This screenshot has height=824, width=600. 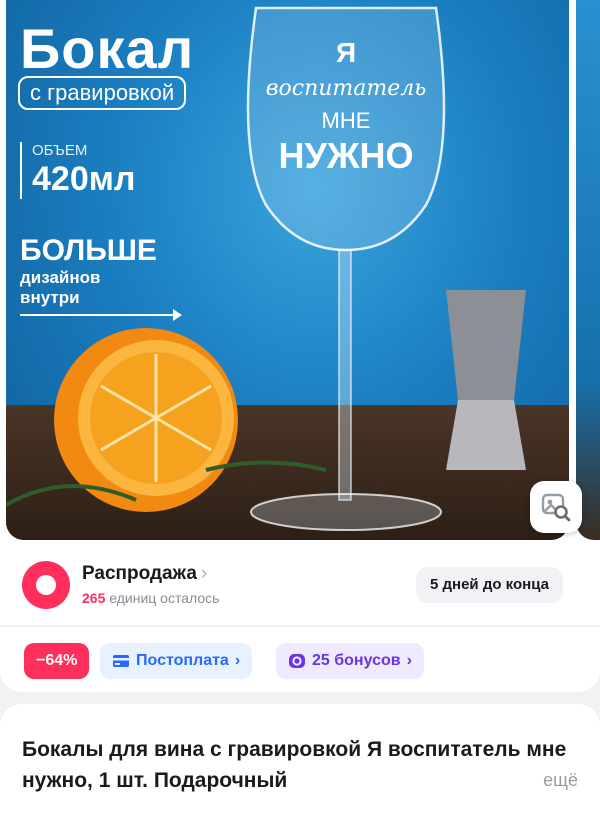 I want to click on volume-block: ОБЪЕМ 420мл, so click(x=77, y=170).